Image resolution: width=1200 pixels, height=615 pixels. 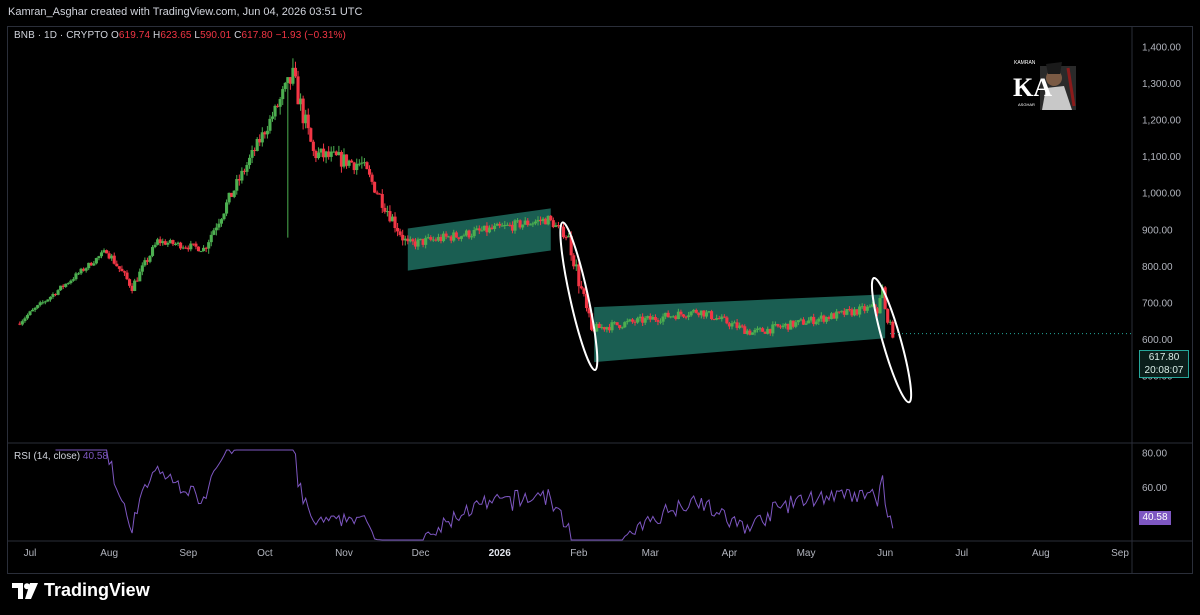 What do you see at coordinates (97, 590) in the screenshot?
I see `tradingview-wordmark: TradingView` at bounding box center [97, 590].